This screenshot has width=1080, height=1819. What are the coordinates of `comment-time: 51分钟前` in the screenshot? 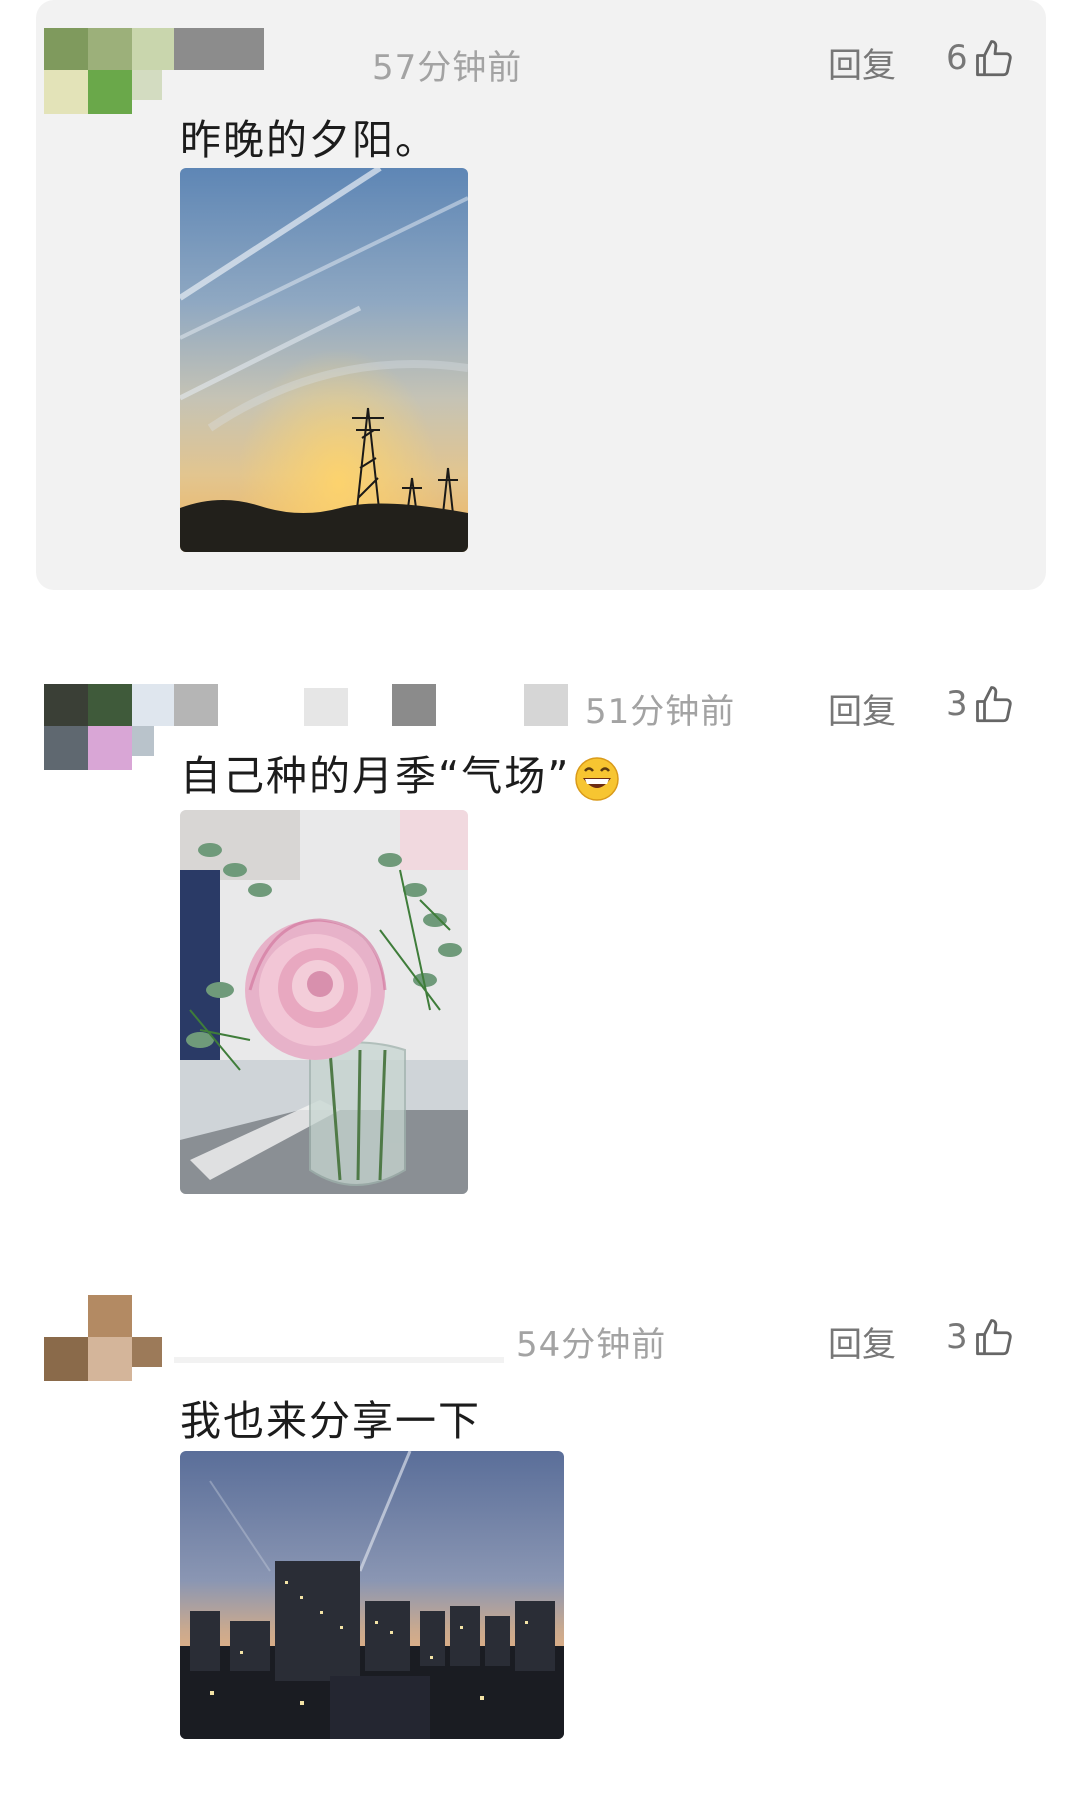 It's located at (660, 712).